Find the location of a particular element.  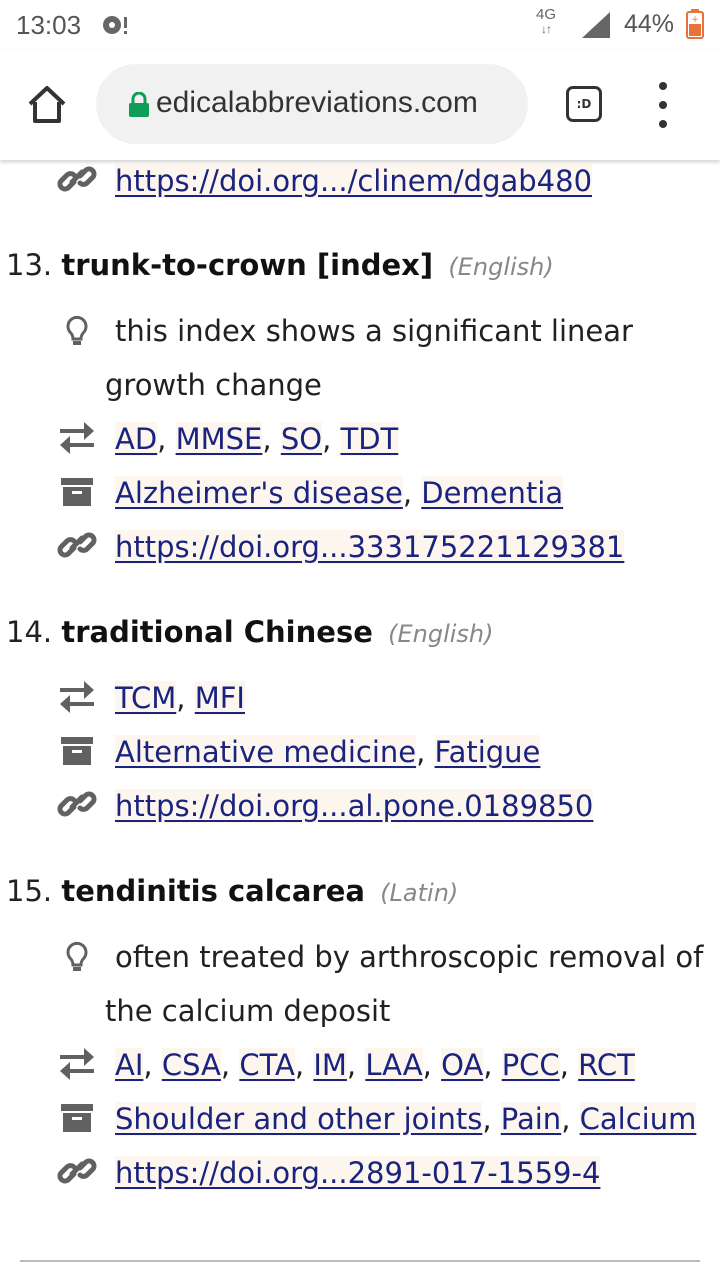

network-label: 4G is located at coordinates (546, 14).